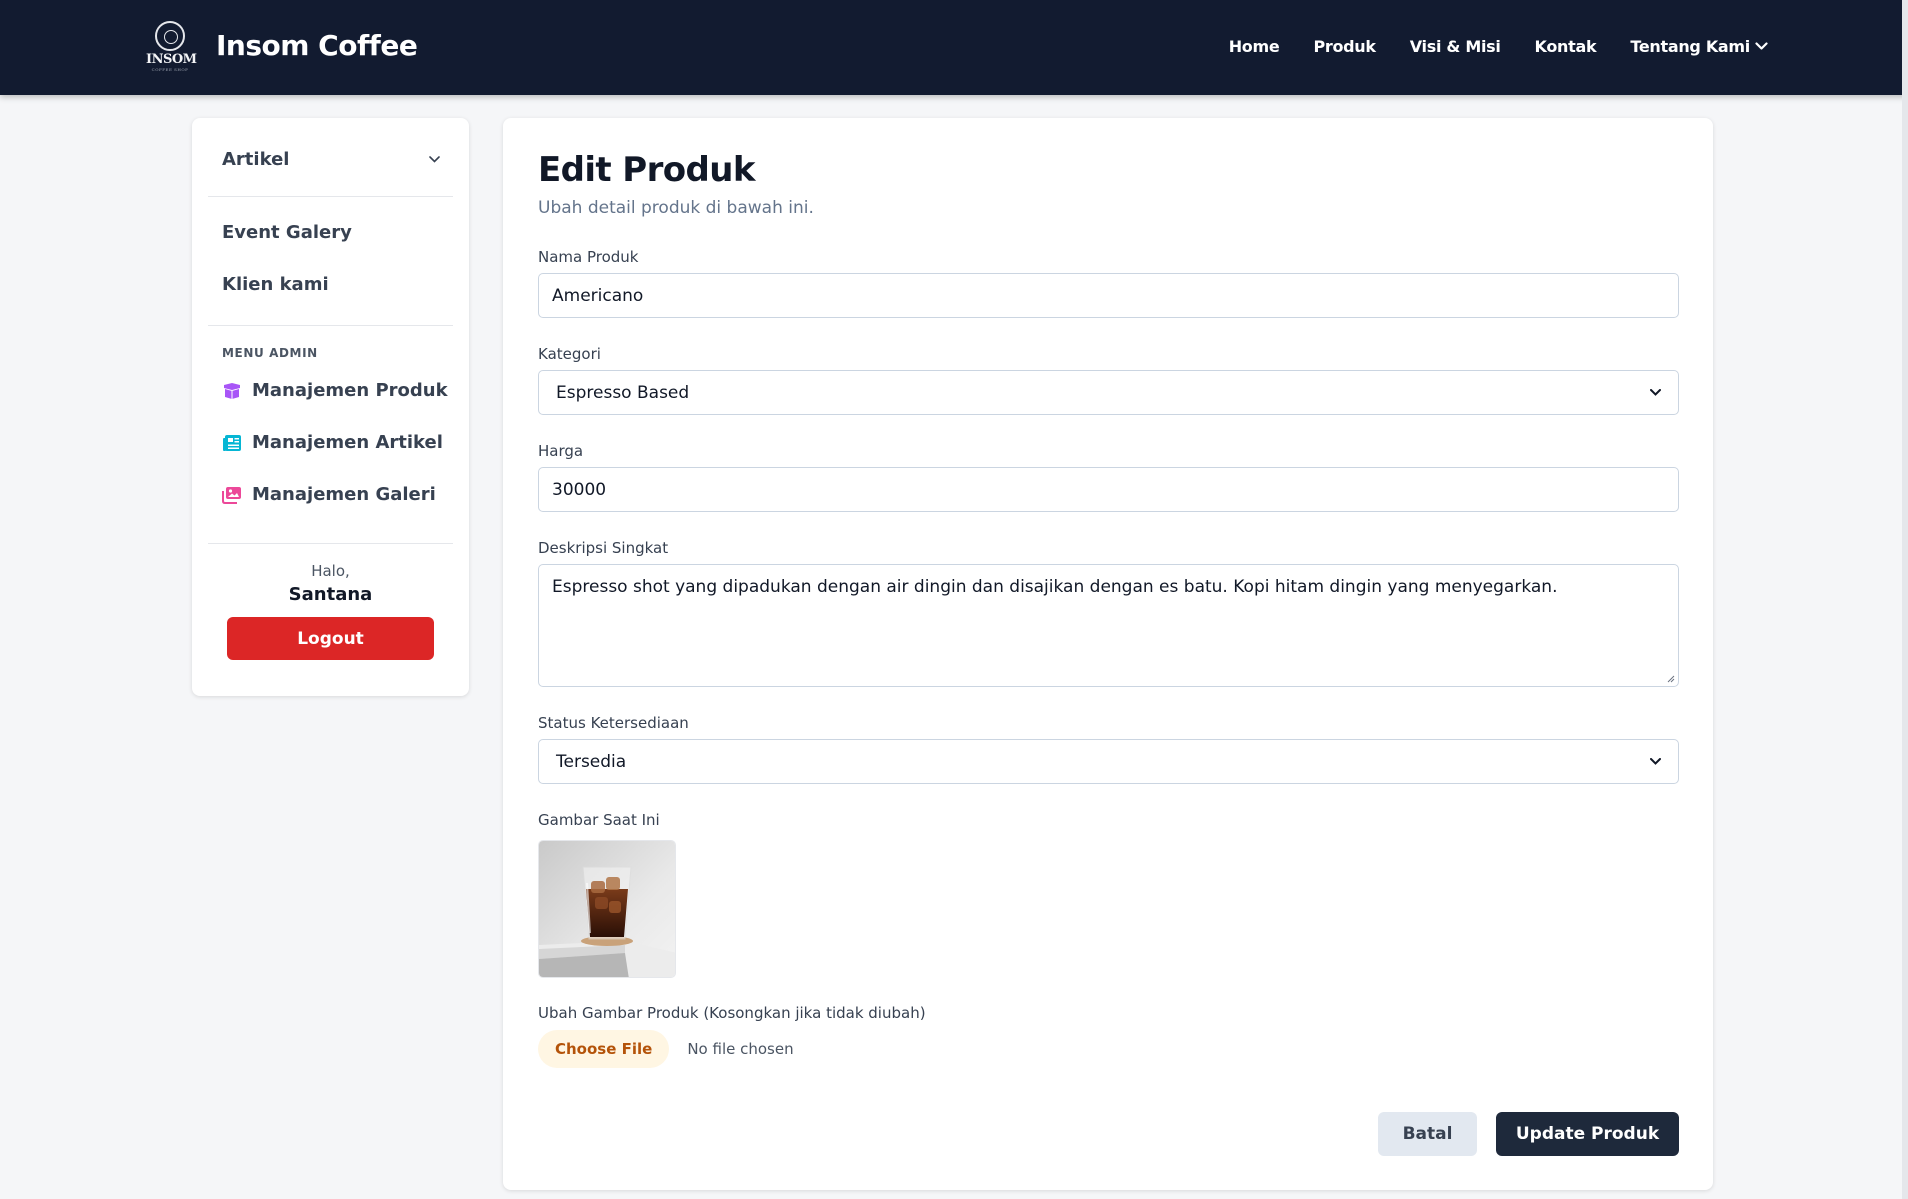 Image resolution: width=1908 pixels, height=1199 pixels. I want to click on sidebar-item-label: Manajemen Galeri, so click(344, 494).